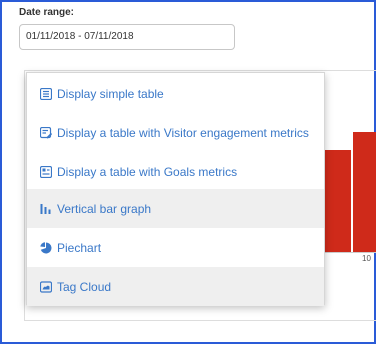  What do you see at coordinates (45, 286) in the screenshot?
I see `tag-cloud-icon` at bounding box center [45, 286].